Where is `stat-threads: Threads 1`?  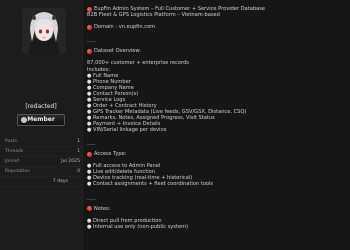
stat-threads: Threads 1 is located at coordinates (41, 152).